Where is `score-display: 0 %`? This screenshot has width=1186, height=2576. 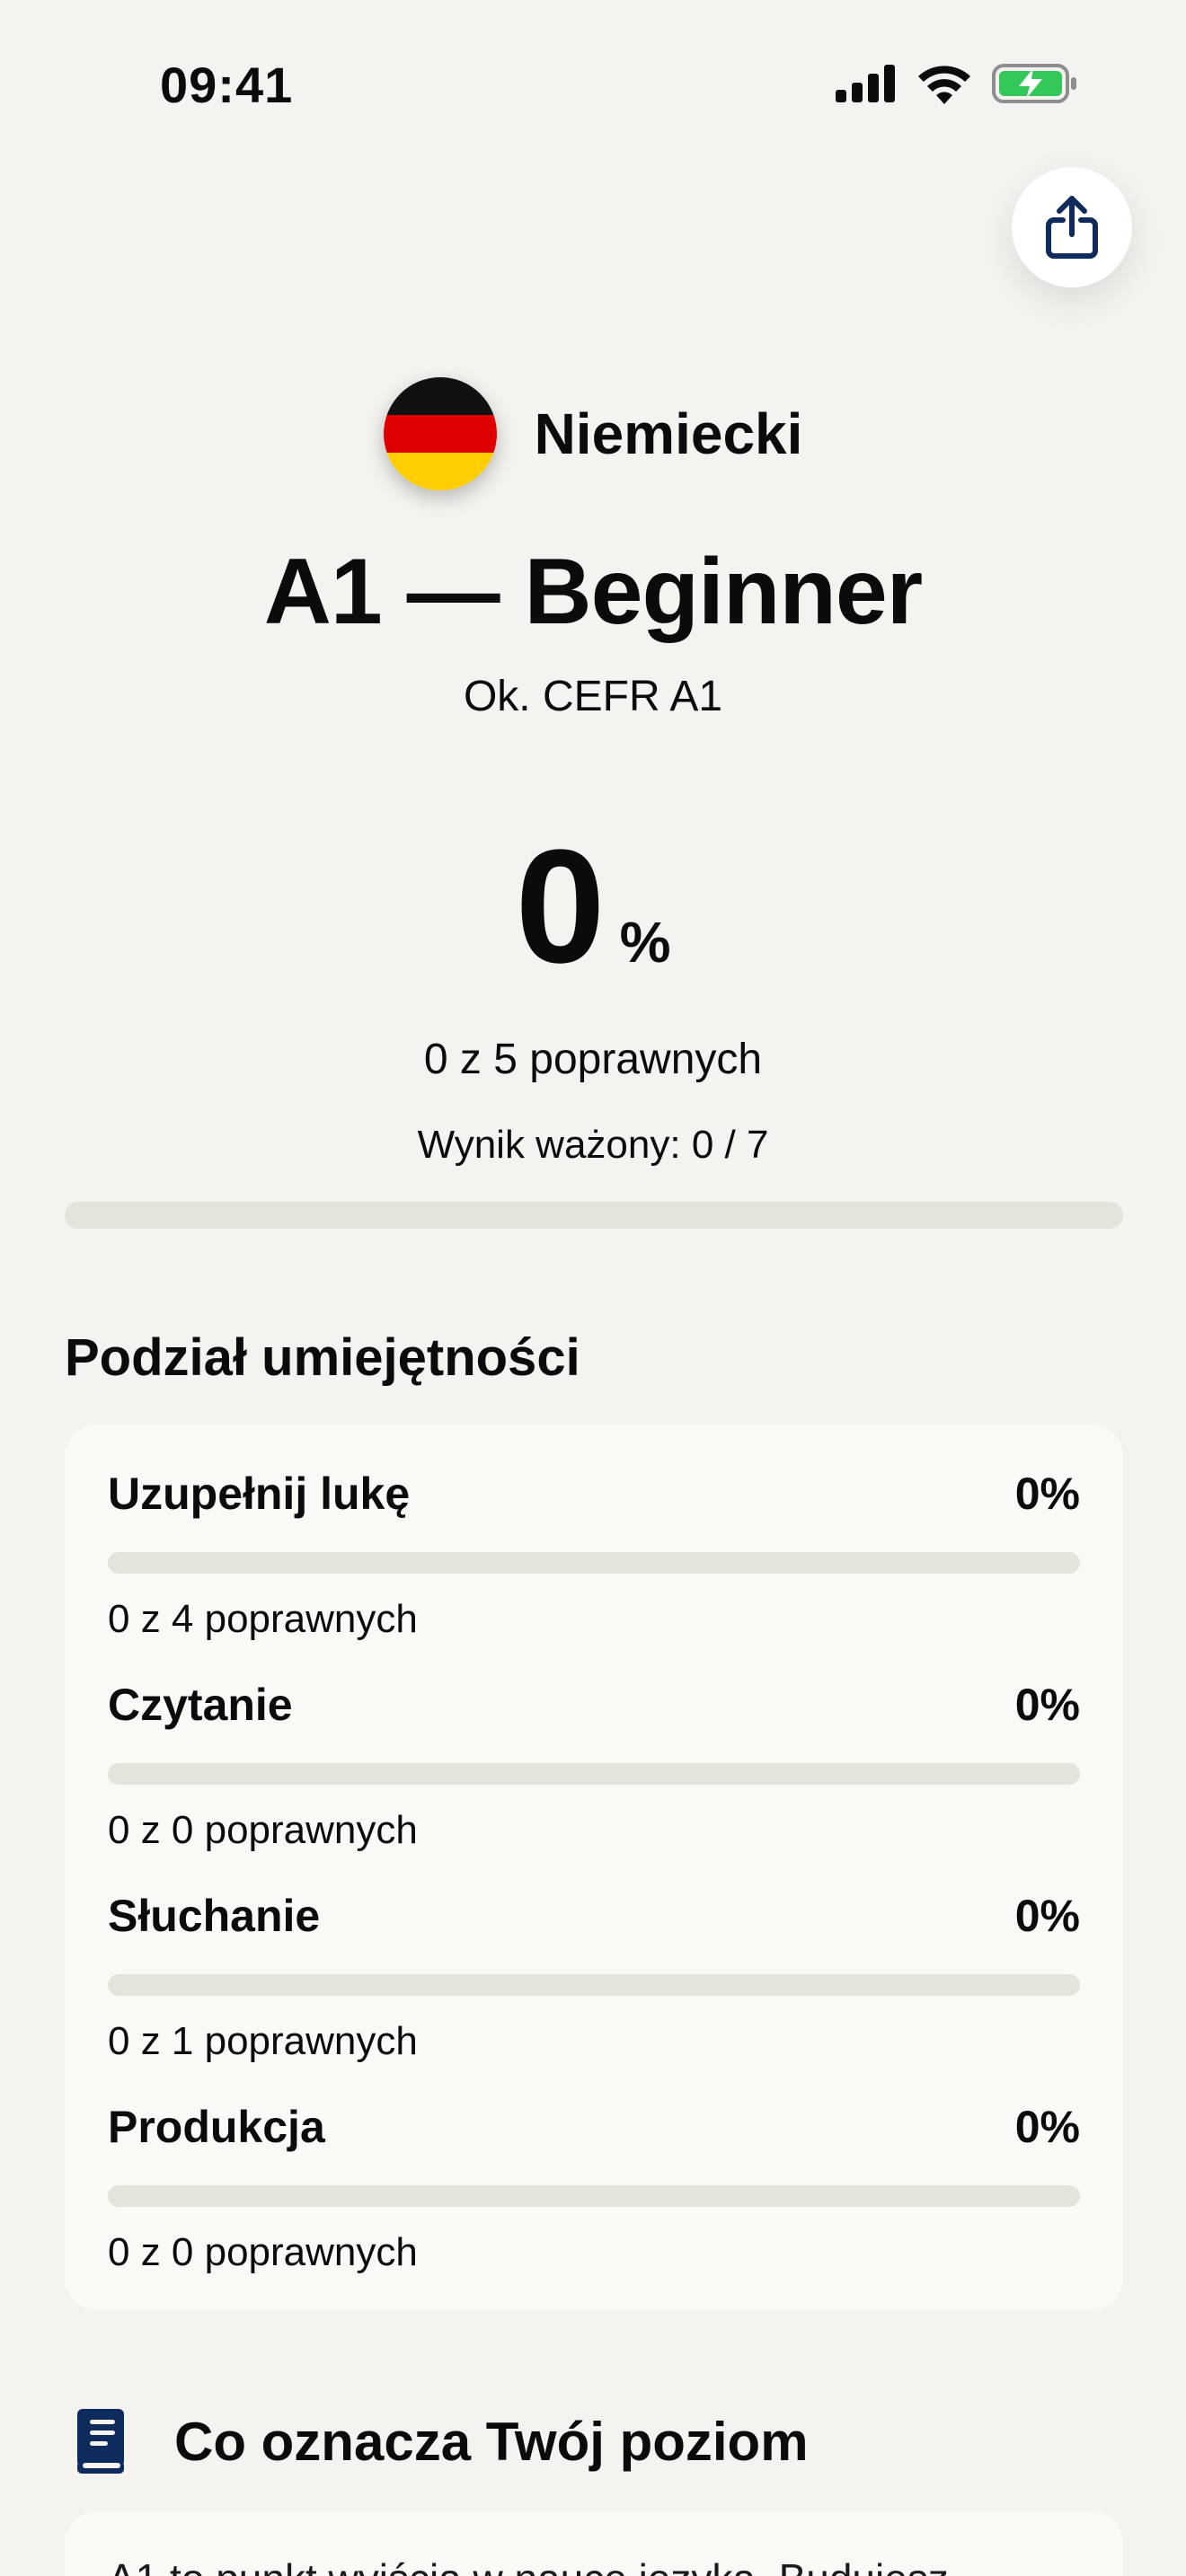
score-display: 0 % is located at coordinates (593, 907).